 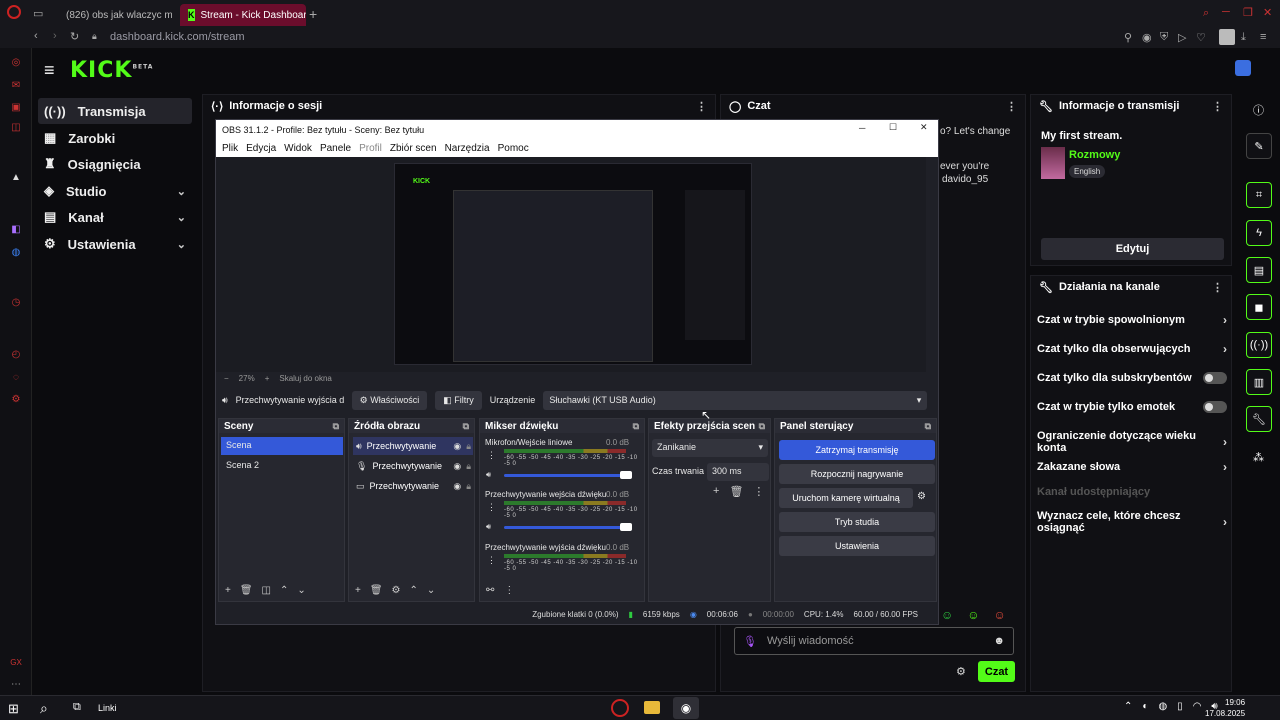 What do you see at coordinates (1132, 442) in the screenshot?
I see `action-account-age: Ograniczenie dotyczące wieku konta ›` at bounding box center [1132, 442].